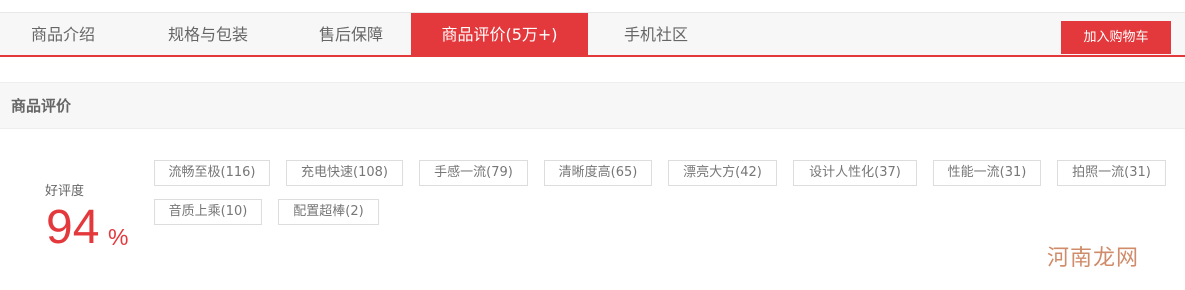 Image resolution: width=1185 pixels, height=290 pixels. Describe the element at coordinates (499, 34) in the screenshot. I see `tab-product-reviews: 商品评价(5万+)` at that location.